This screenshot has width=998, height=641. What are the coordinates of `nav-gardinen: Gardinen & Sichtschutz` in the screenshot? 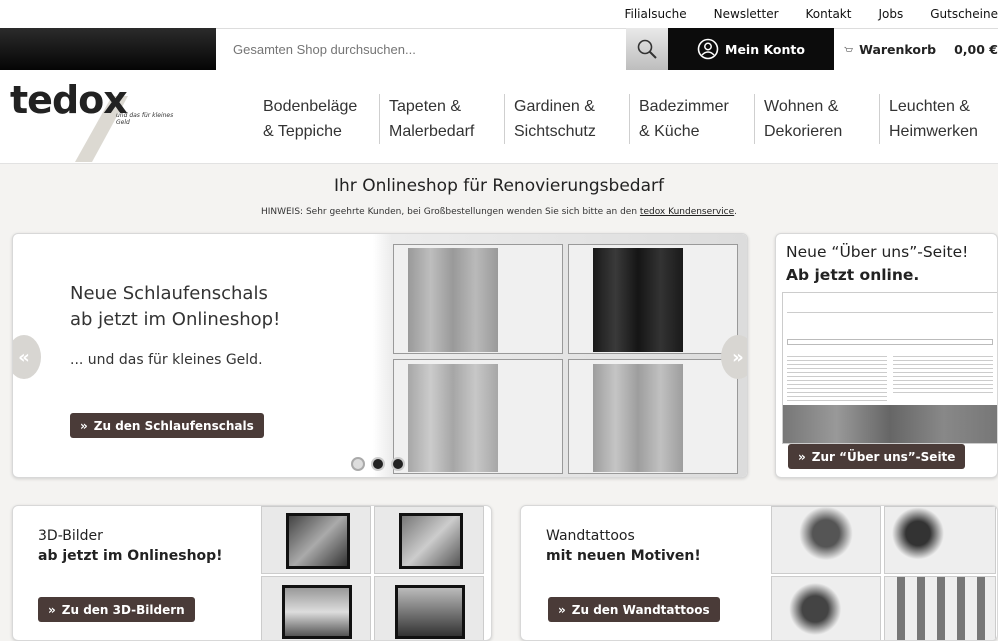 It's located at (566, 119).